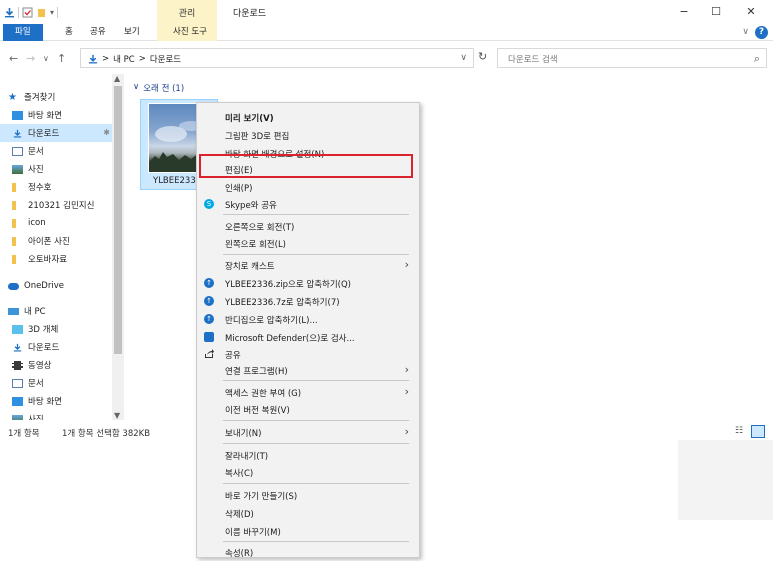 The width and height of the screenshot is (773, 561). I want to click on nav-item-downloads: 다운로드, so click(68, 347).